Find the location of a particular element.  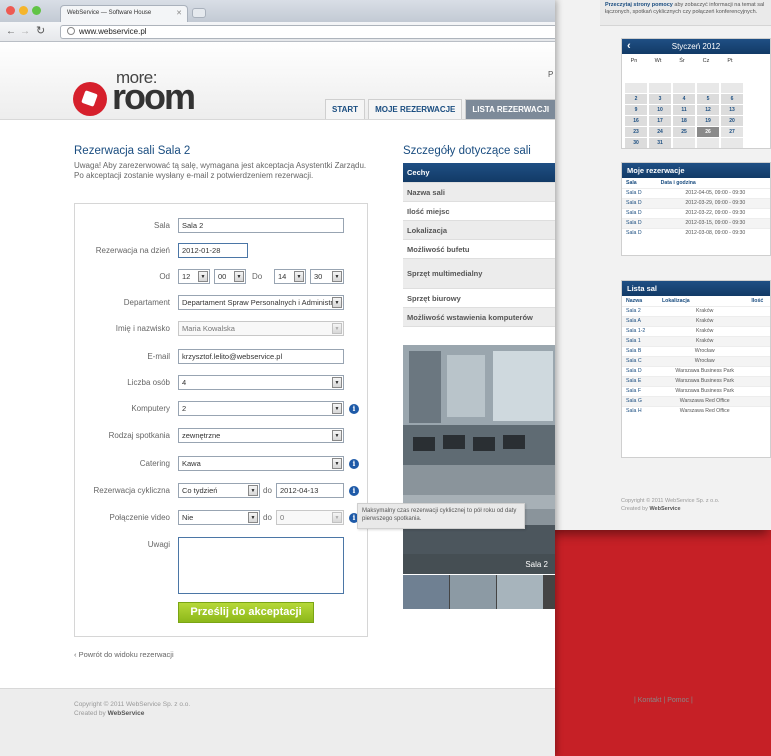

table-row: Sala D Warszawa Business Park is located at coordinates (696, 370).